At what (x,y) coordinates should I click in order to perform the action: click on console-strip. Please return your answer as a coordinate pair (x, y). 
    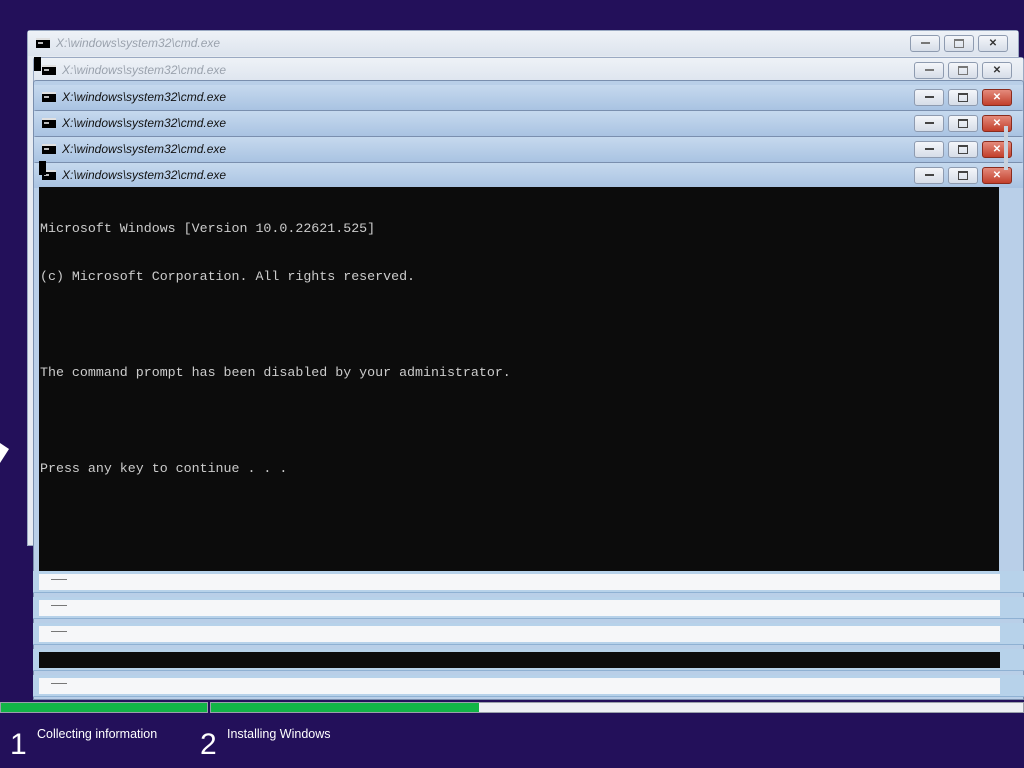
    Looking at the image, I should click on (519, 660).